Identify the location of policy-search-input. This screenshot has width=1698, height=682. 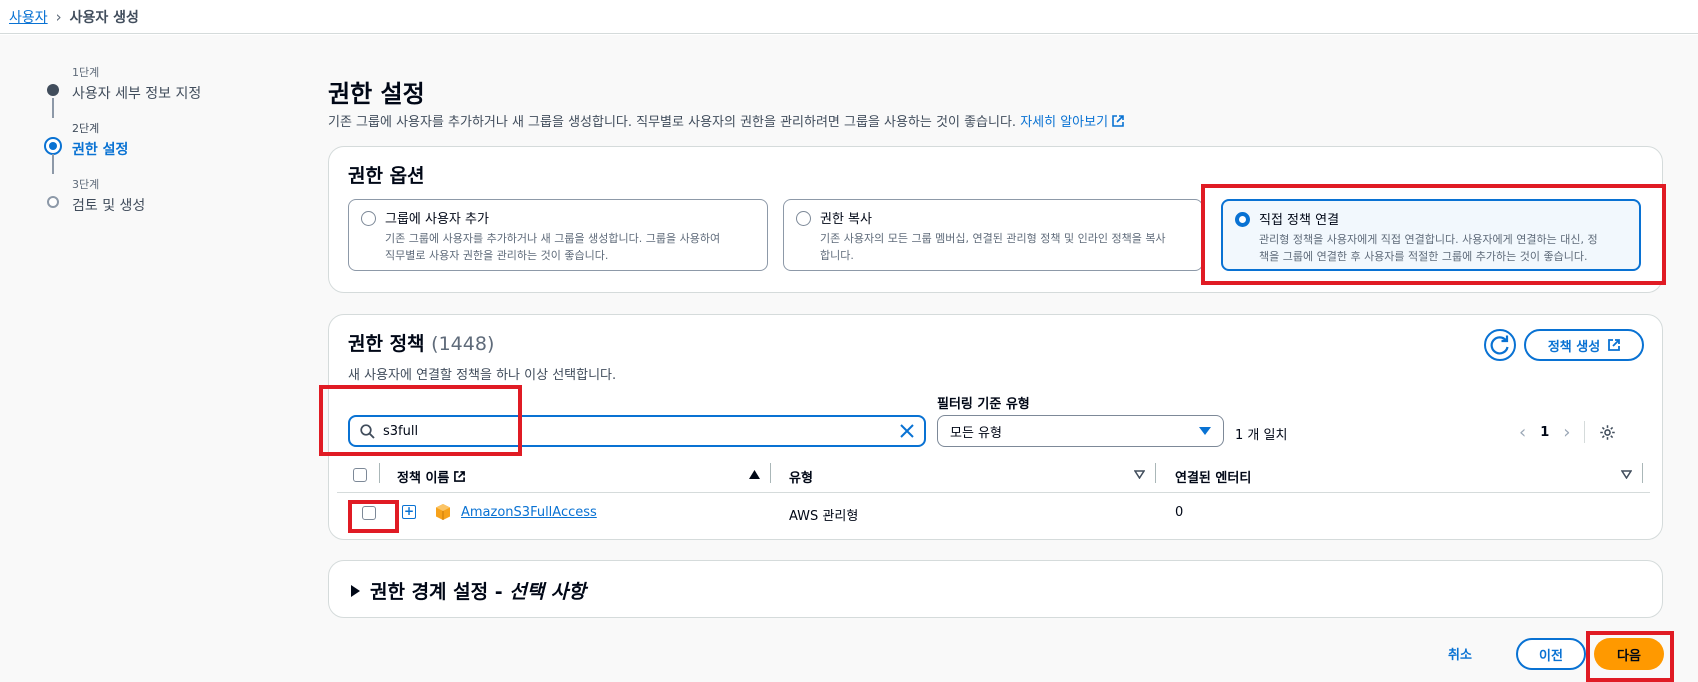
(641, 431).